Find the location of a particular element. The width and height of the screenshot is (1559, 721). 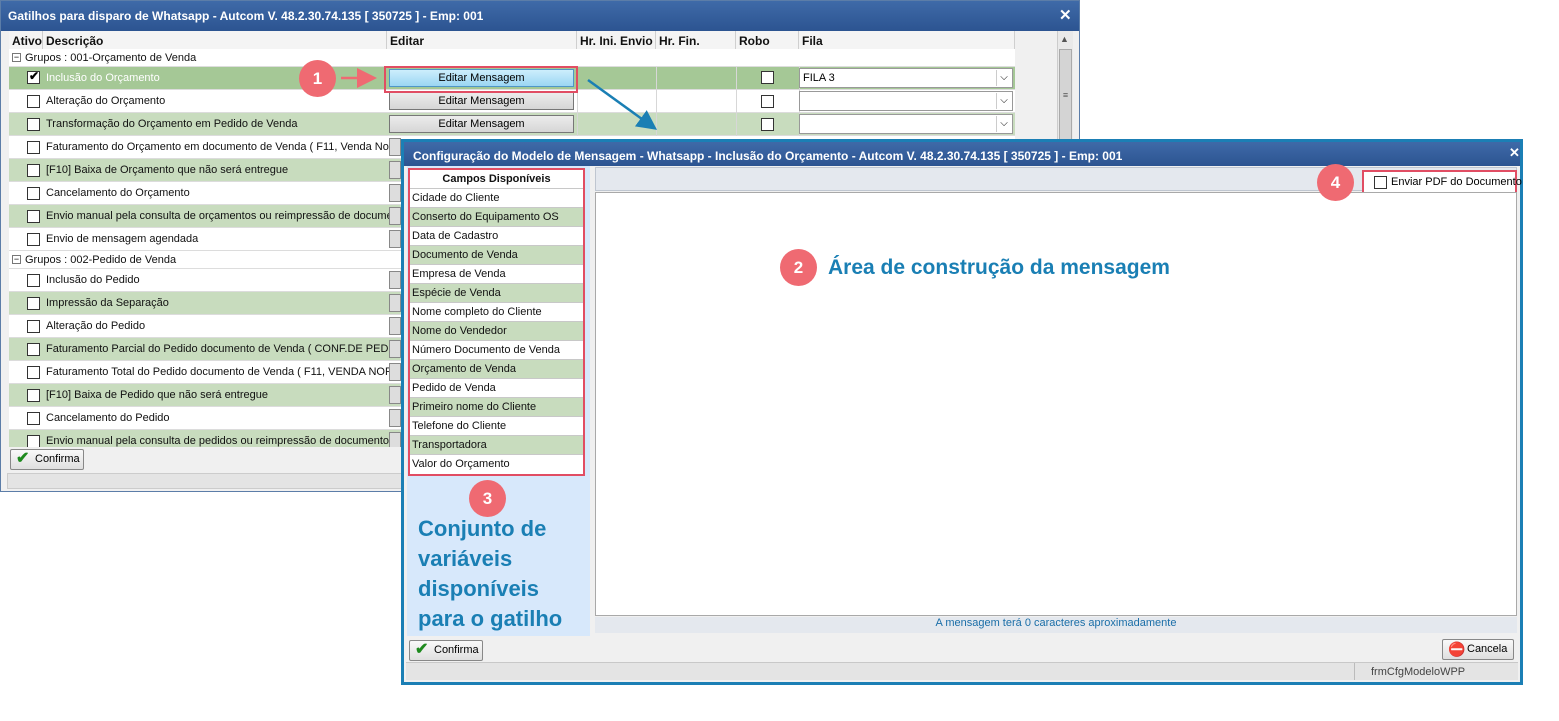

annotation-arrows is located at coordinates (499, 99).